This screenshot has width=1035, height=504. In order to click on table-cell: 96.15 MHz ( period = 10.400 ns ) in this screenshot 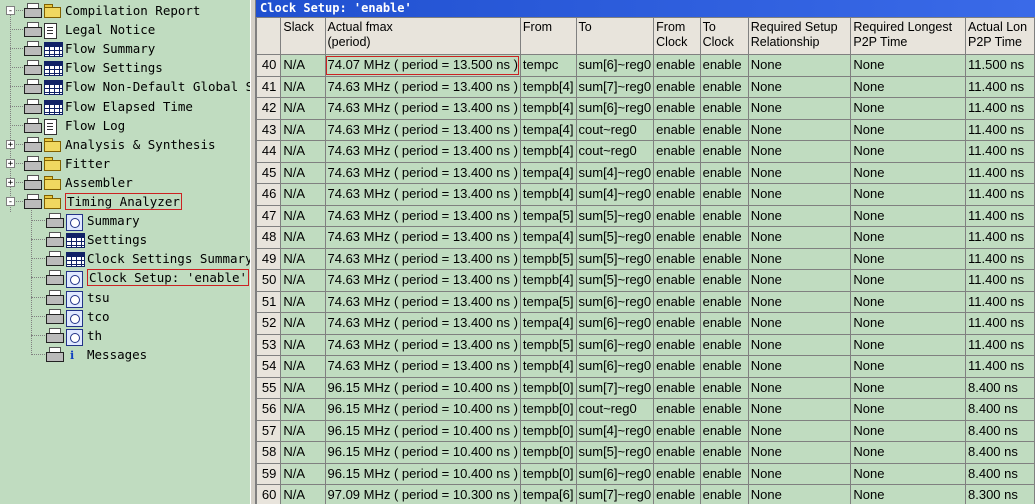, I will do `click(422, 430)`.